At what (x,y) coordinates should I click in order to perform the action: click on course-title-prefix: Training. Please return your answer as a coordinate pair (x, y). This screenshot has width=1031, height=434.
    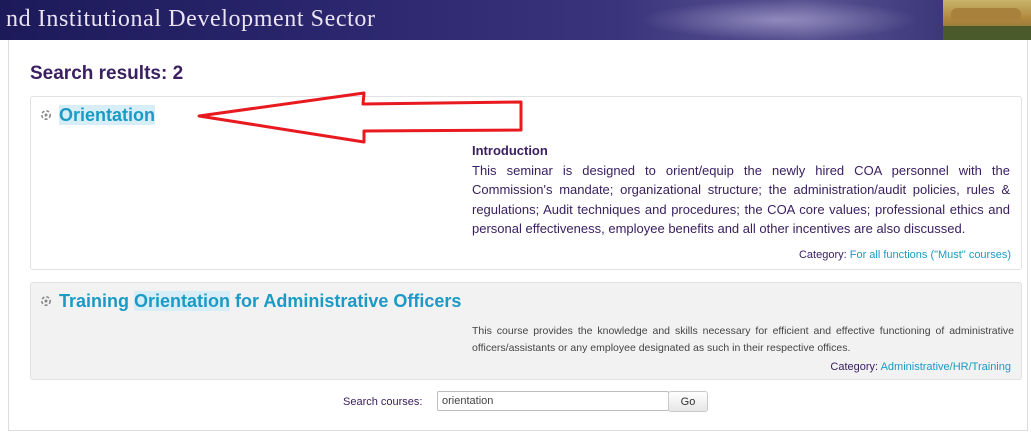
    Looking at the image, I should click on (97, 301).